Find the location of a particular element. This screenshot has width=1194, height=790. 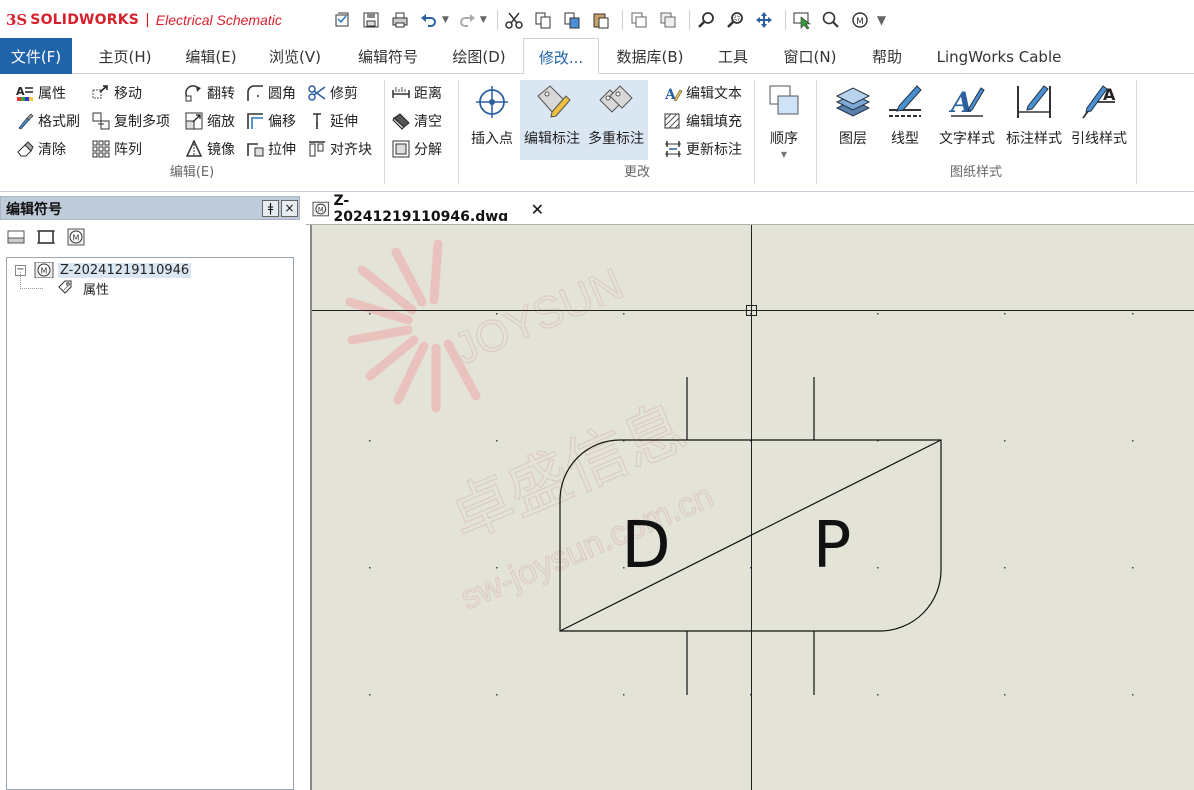

update-annotation-button: 更新标注 is located at coordinates (703, 149).